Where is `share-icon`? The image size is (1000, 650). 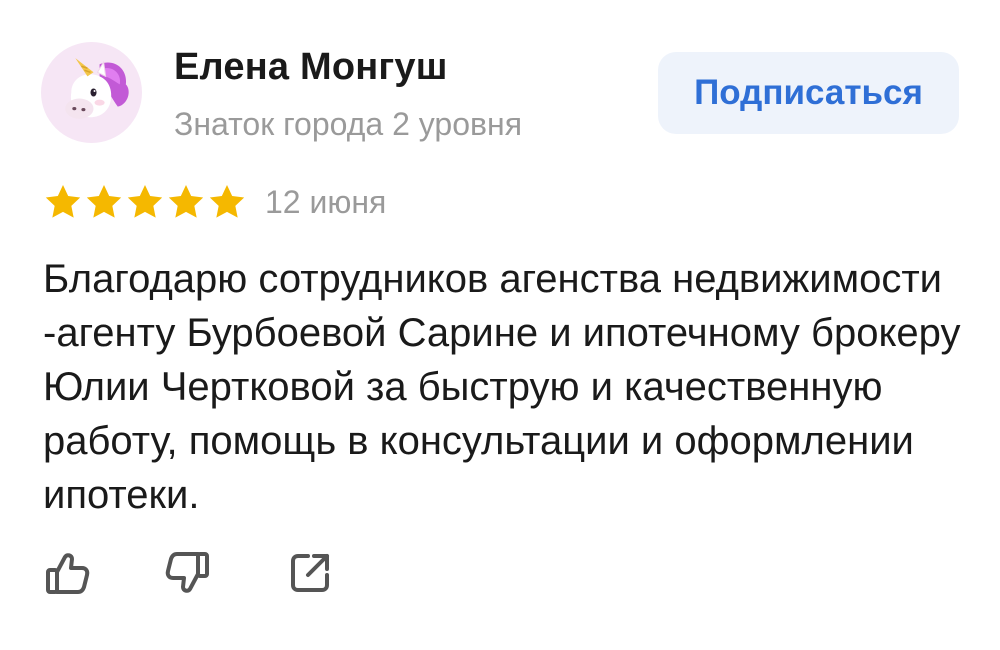 share-icon is located at coordinates (310, 573).